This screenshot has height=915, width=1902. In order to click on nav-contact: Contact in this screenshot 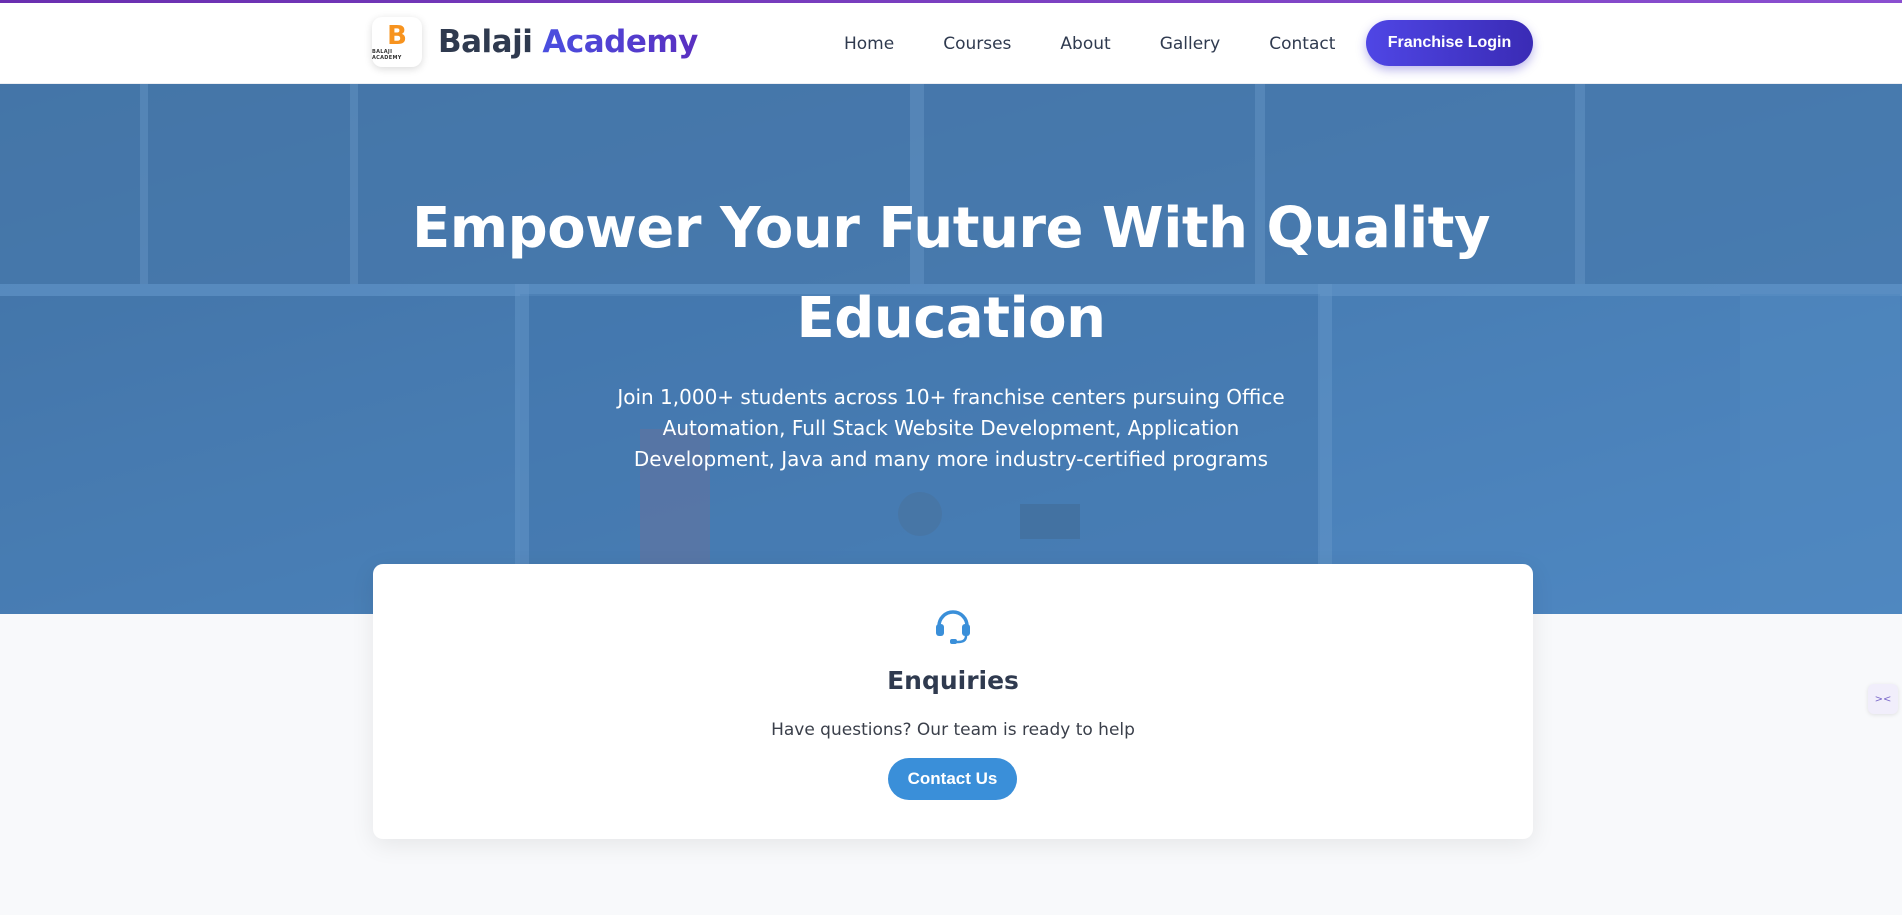, I will do `click(1302, 44)`.